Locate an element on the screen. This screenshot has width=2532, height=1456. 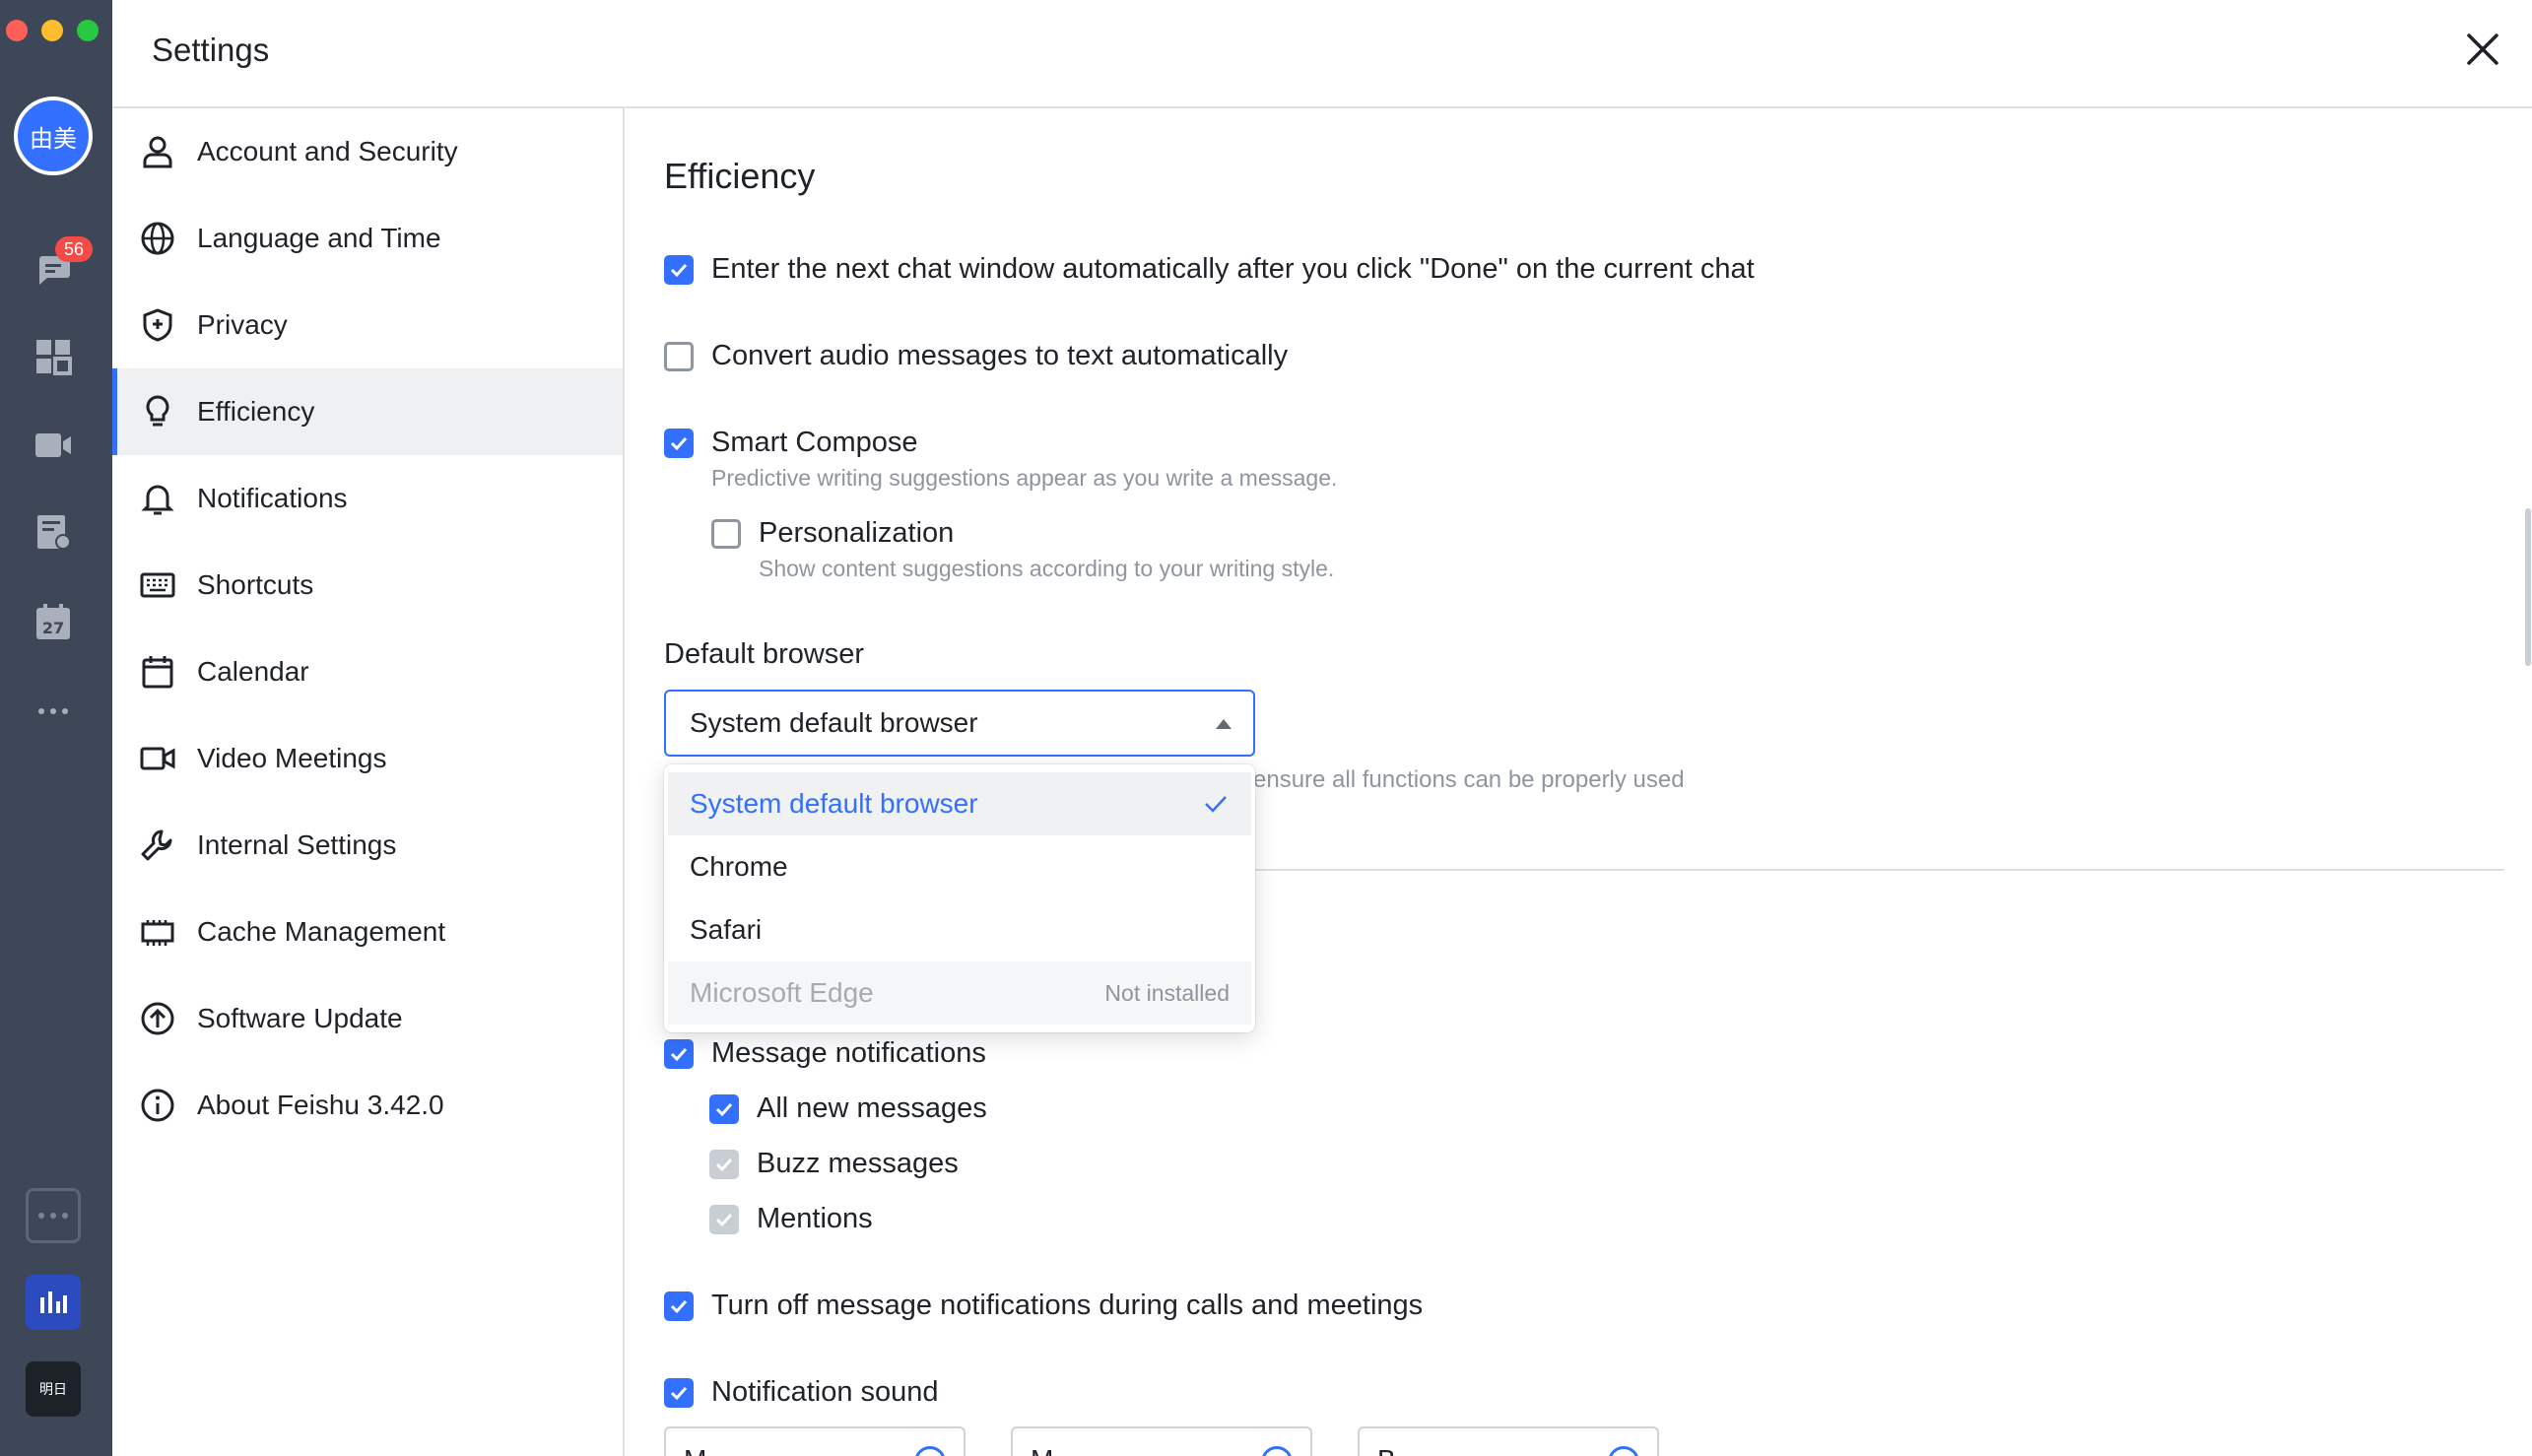
close-icon is located at coordinates (2483, 49).